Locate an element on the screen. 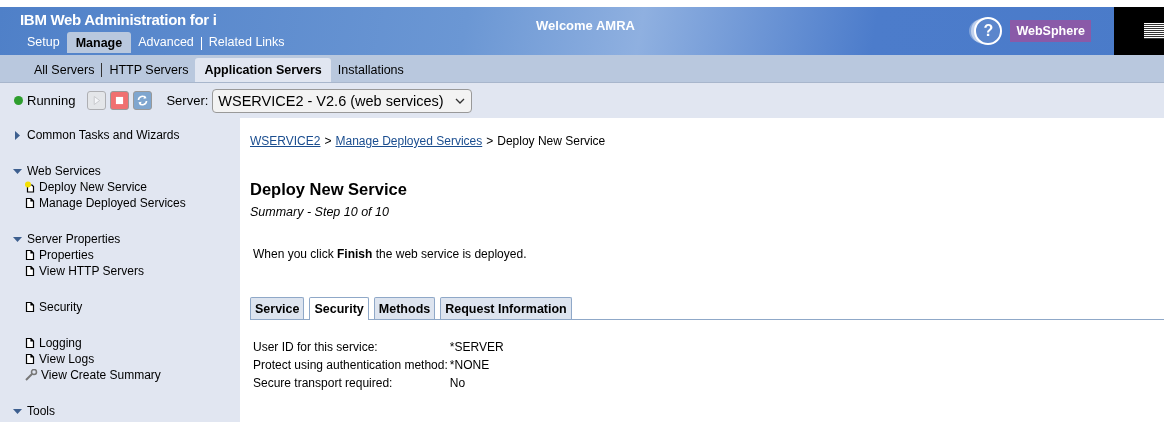 The image size is (1164, 422). stop-button is located at coordinates (120, 100).